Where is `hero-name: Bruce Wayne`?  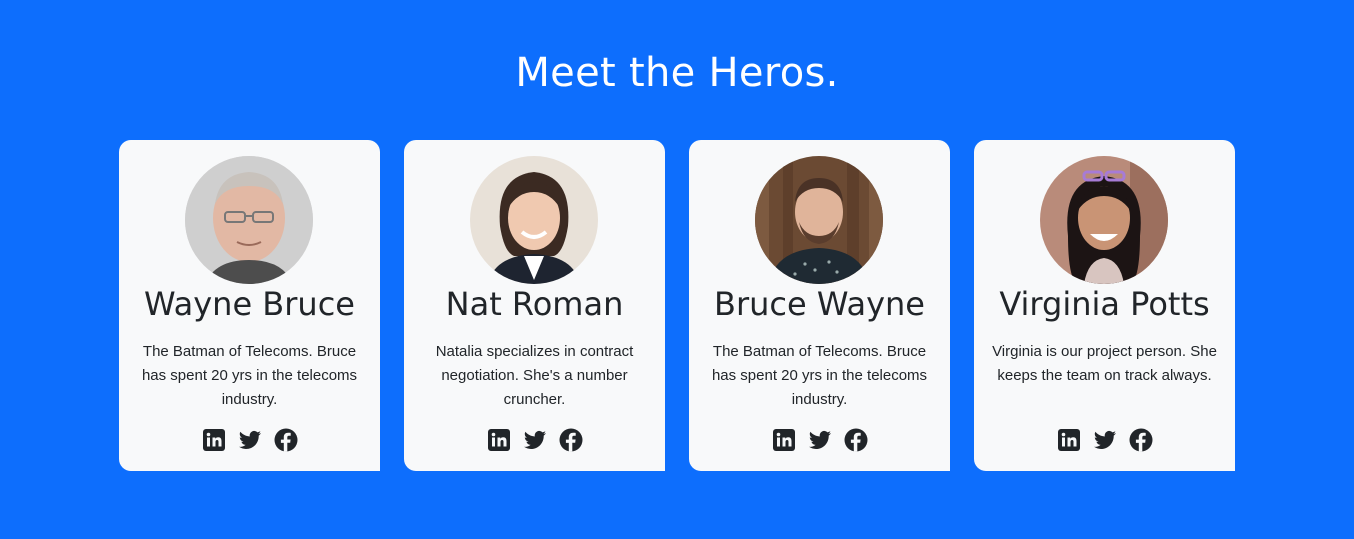
hero-name: Bruce Wayne is located at coordinates (819, 304).